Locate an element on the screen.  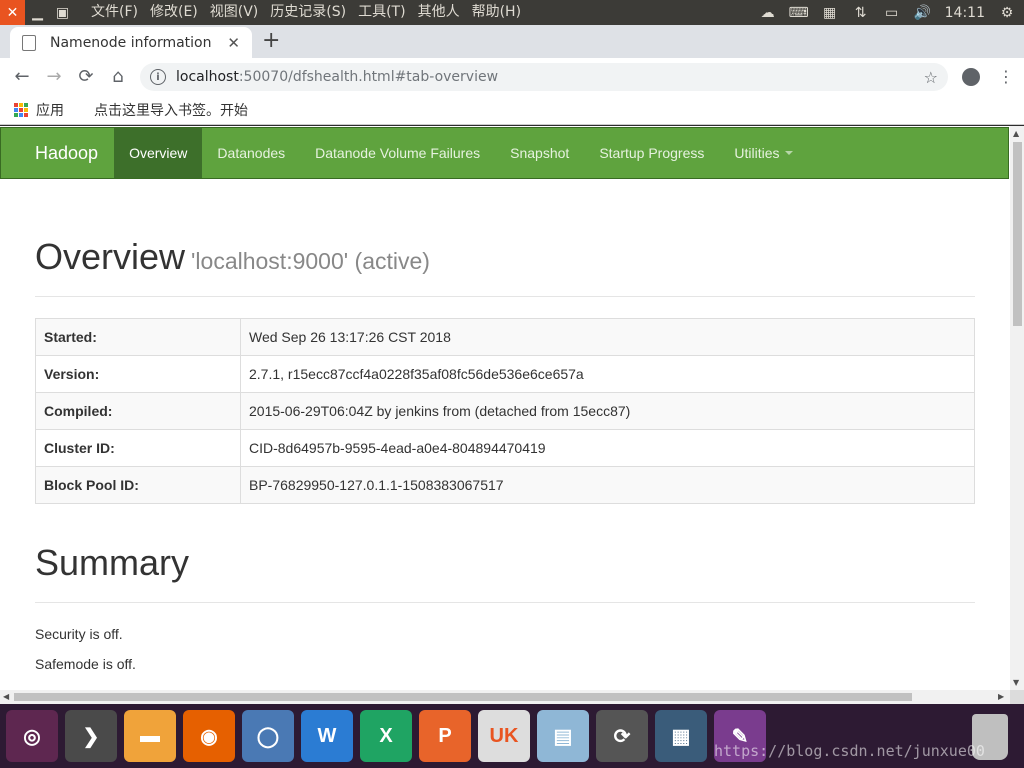
menu-people: 其他人 is located at coordinates (439, 12).